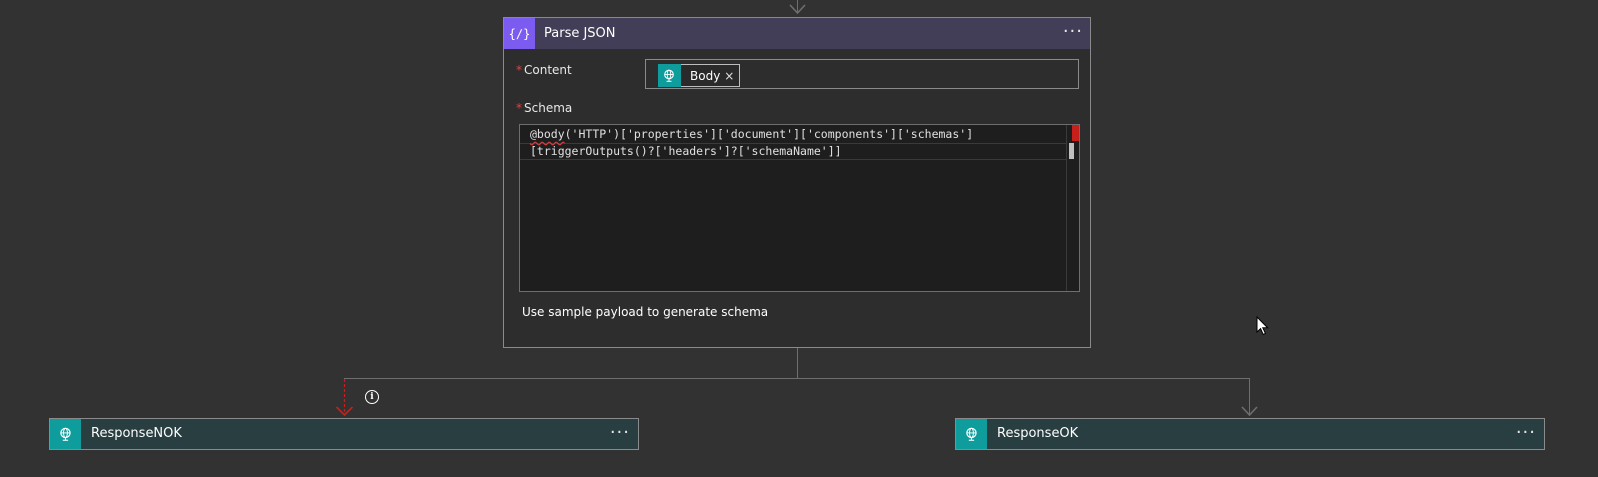 The height and width of the screenshot is (477, 1598). I want to click on close-icon: ×, so click(731, 76).